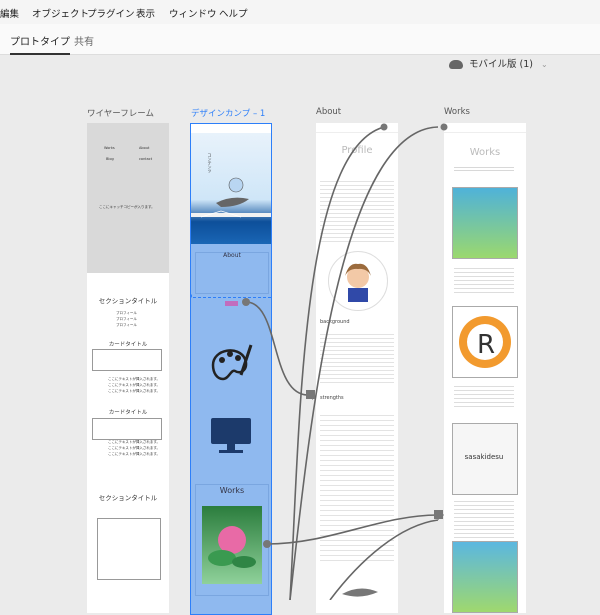  I want to click on wire-nav-contact: contact, so click(145, 159).